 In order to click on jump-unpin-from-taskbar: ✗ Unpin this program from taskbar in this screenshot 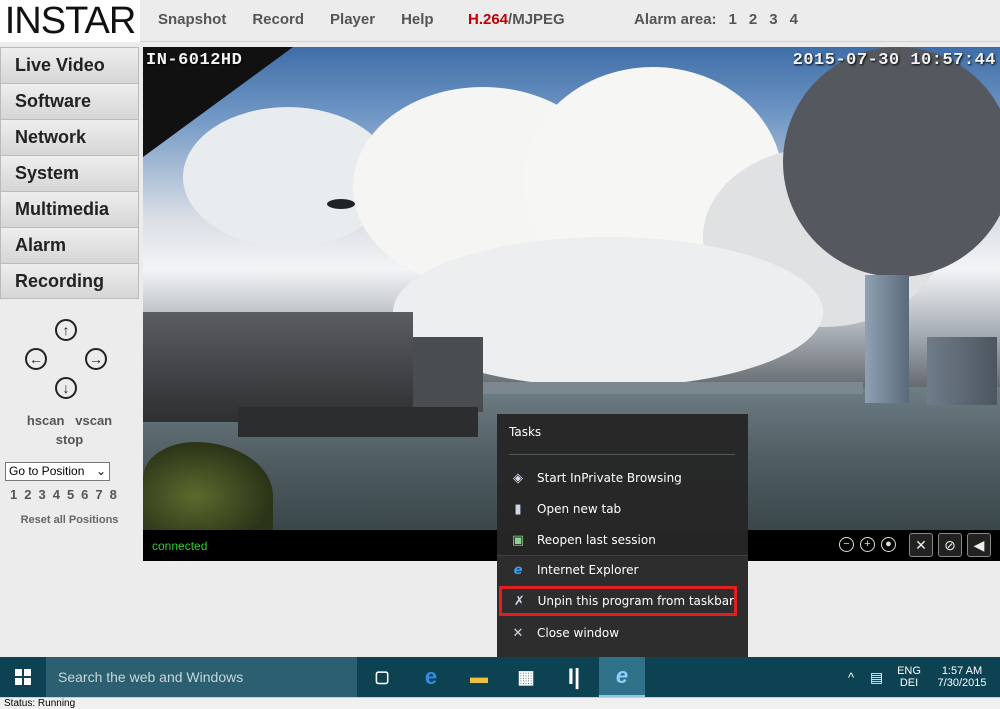, I will do `click(618, 601)`.